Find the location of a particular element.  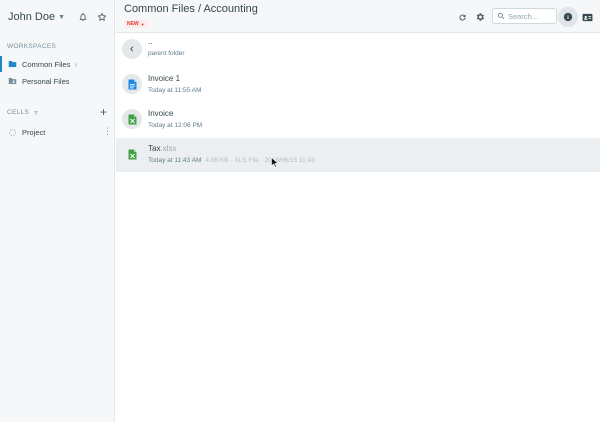

filter-icon is located at coordinates (36, 113).